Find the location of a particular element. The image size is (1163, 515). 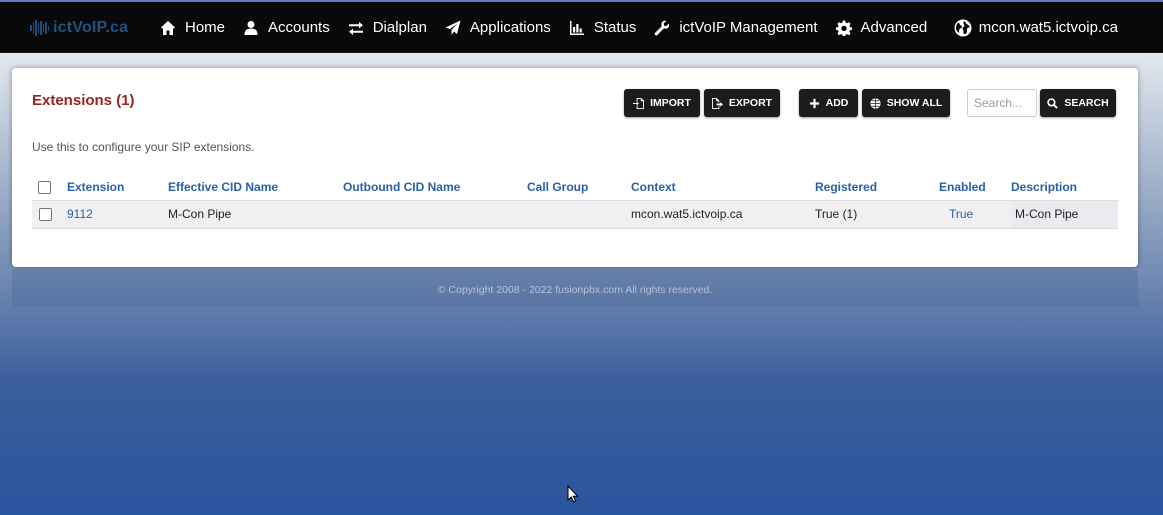

show-all-label: SHOW ALL is located at coordinates (914, 103).